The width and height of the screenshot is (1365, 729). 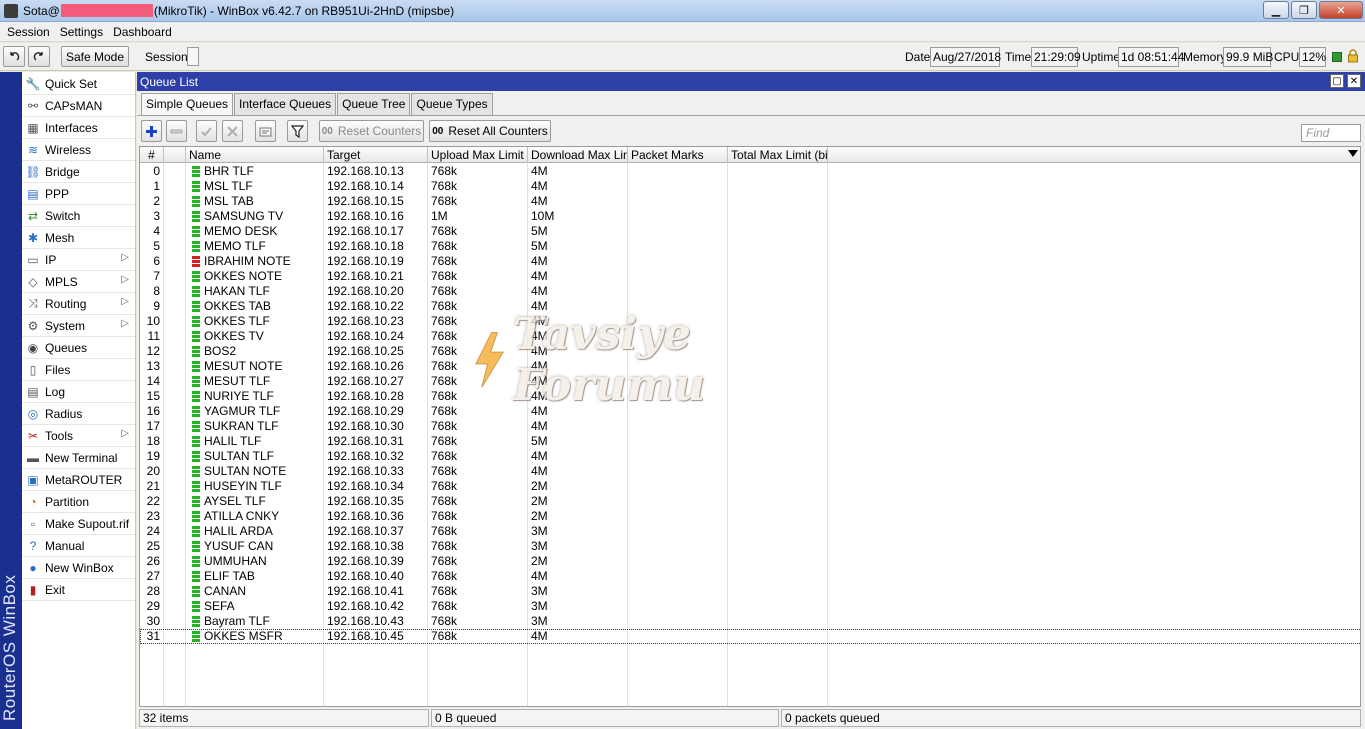 What do you see at coordinates (750, 516) in the screenshot?
I see `table-row: 23 ATILLA CNKY 192.168.10.36 768k 2M` at bounding box center [750, 516].